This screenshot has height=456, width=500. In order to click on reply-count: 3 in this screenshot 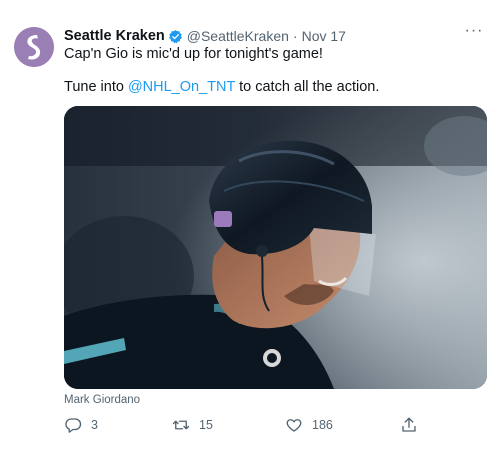, I will do `click(94, 425)`.